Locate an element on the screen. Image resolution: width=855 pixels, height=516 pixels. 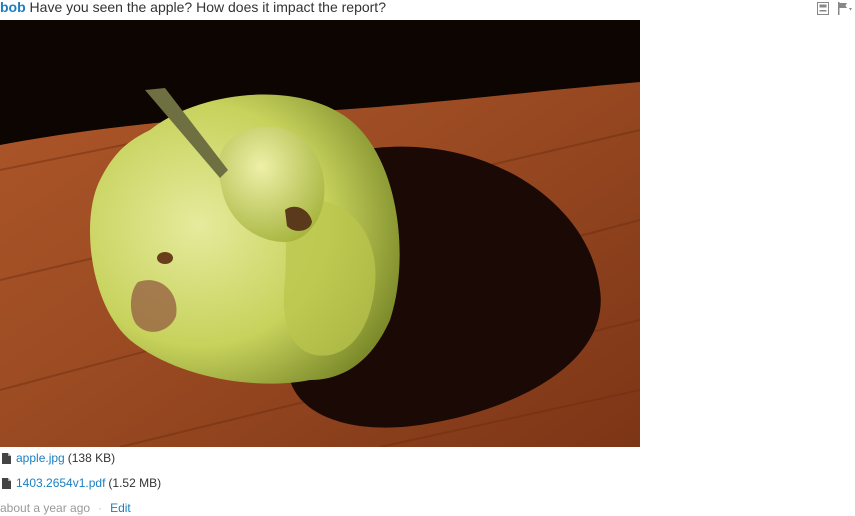
attachment-link: 1403.2654v1.pdf is located at coordinates (60, 483).